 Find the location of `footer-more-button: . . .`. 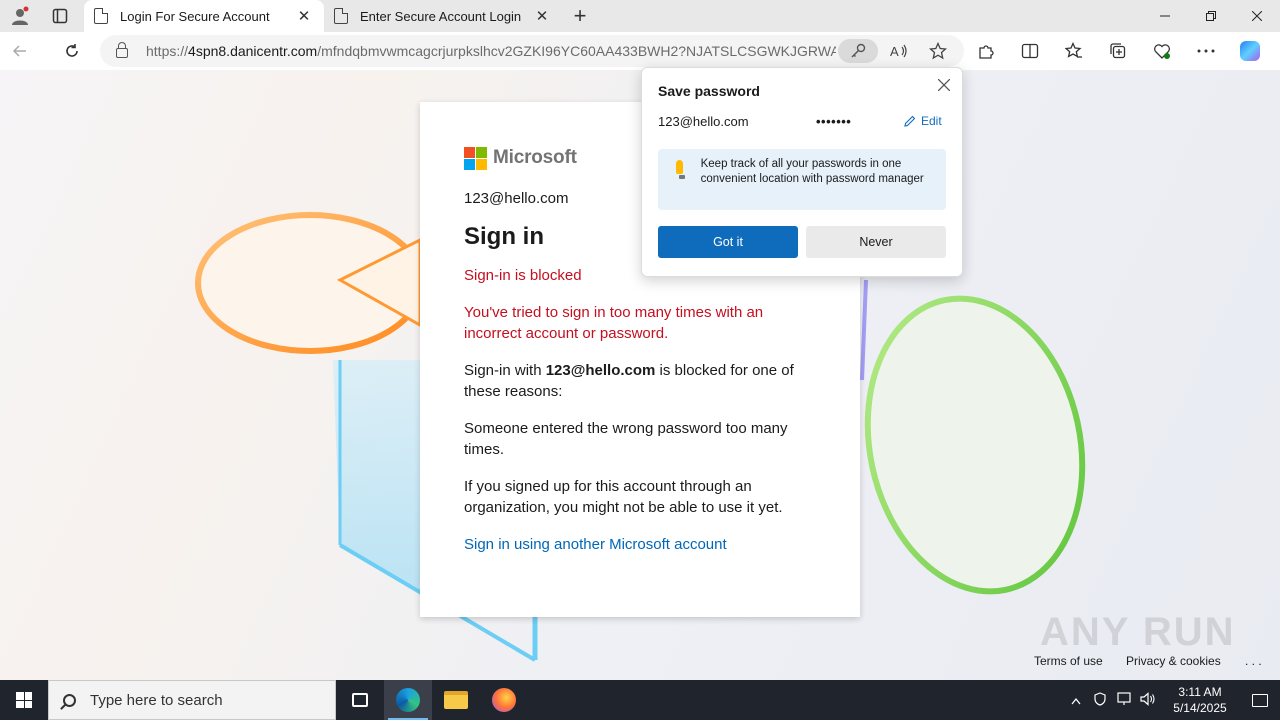

footer-more-button: . . . is located at coordinates (1253, 661).